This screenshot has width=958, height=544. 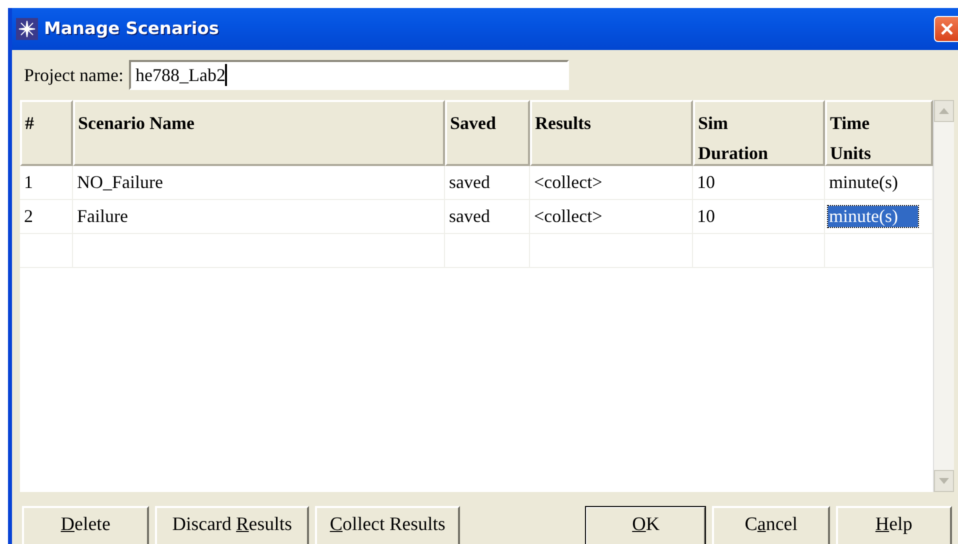 What do you see at coordinates (46, 251) in the screenshot?
I see `empty-cell` at bounding box center [46, 251].